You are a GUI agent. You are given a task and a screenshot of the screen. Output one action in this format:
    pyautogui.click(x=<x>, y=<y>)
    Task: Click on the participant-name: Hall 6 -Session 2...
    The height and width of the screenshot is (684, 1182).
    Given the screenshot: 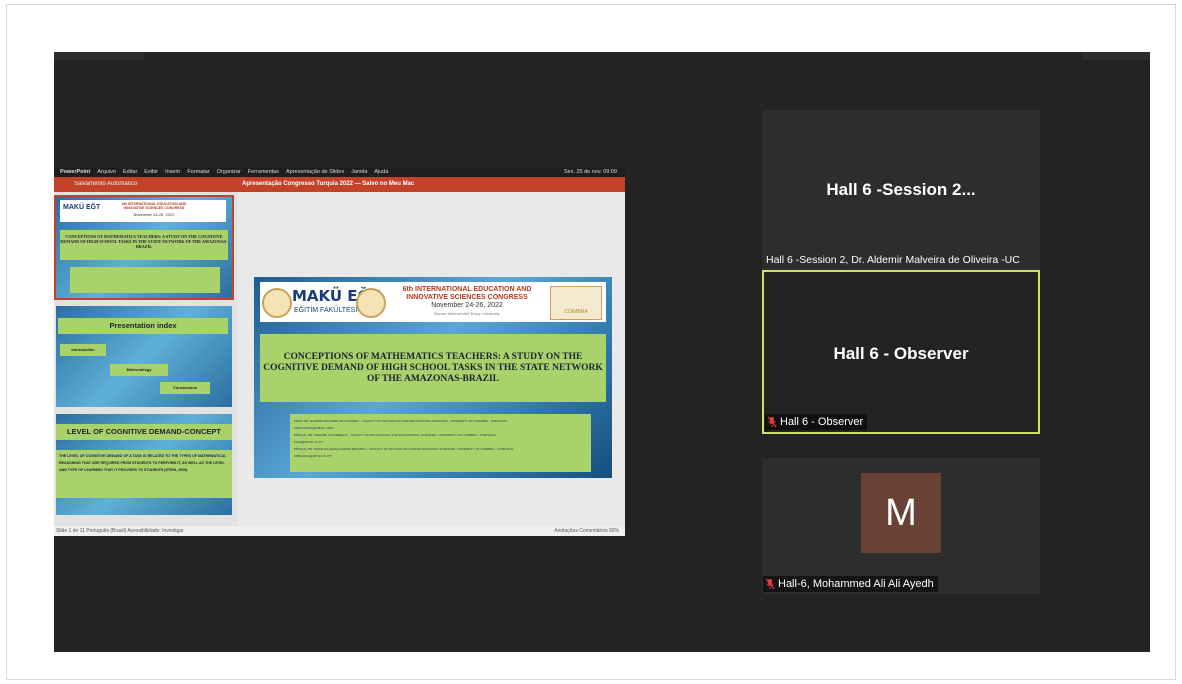 What is the action you would take?
    pyautogui.click(x=901, y=189)
    